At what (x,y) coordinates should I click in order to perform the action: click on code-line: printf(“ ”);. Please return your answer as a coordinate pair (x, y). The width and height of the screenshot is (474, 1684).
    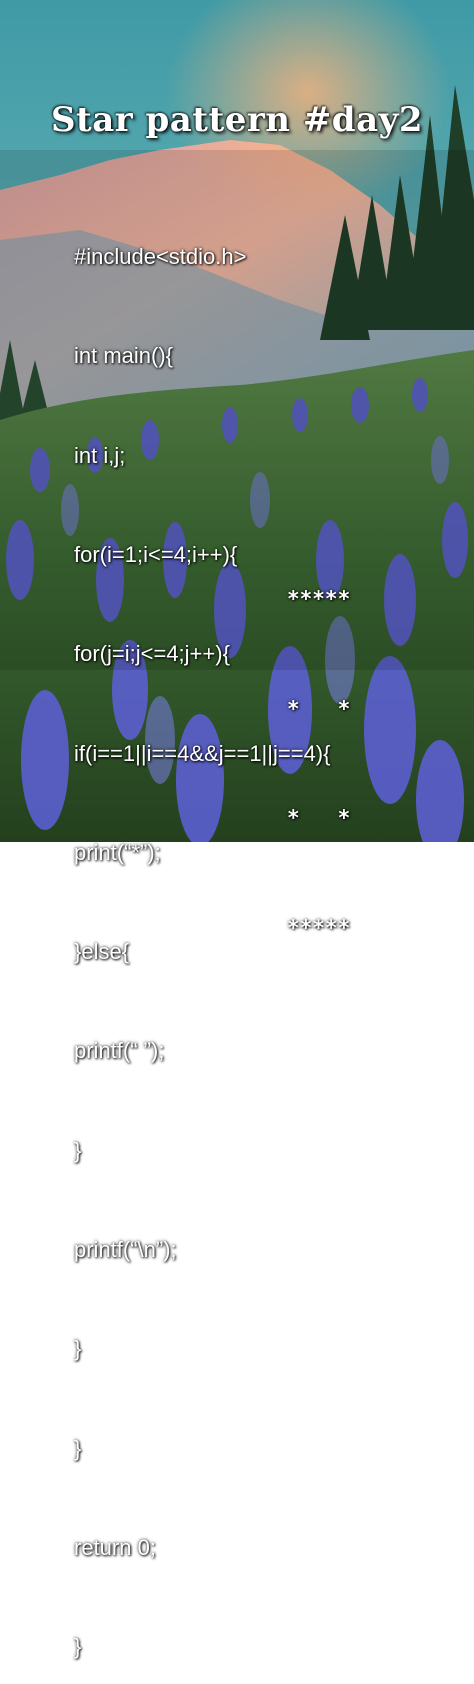
    Looking at the image, I should click on (119, 1051).